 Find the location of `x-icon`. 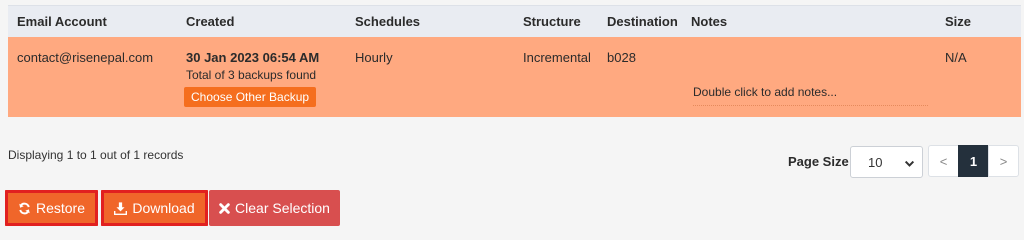

x-icon is located at coordinates (224, 208).